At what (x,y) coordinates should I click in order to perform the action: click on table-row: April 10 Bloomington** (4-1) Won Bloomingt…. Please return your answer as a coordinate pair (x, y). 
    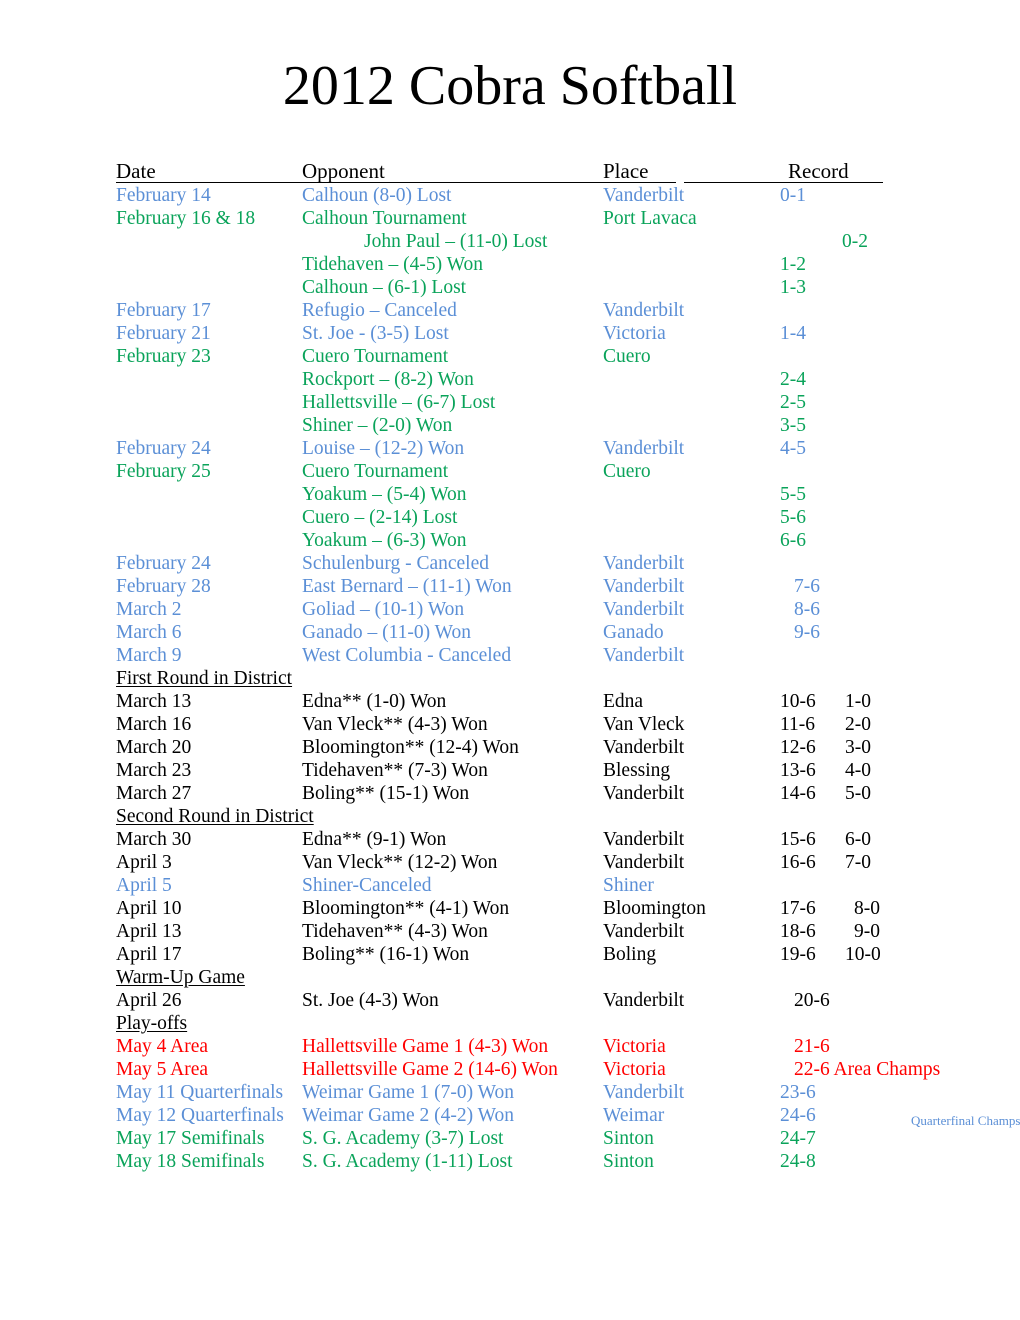
    Looking at the image, I should click on (556, 908).